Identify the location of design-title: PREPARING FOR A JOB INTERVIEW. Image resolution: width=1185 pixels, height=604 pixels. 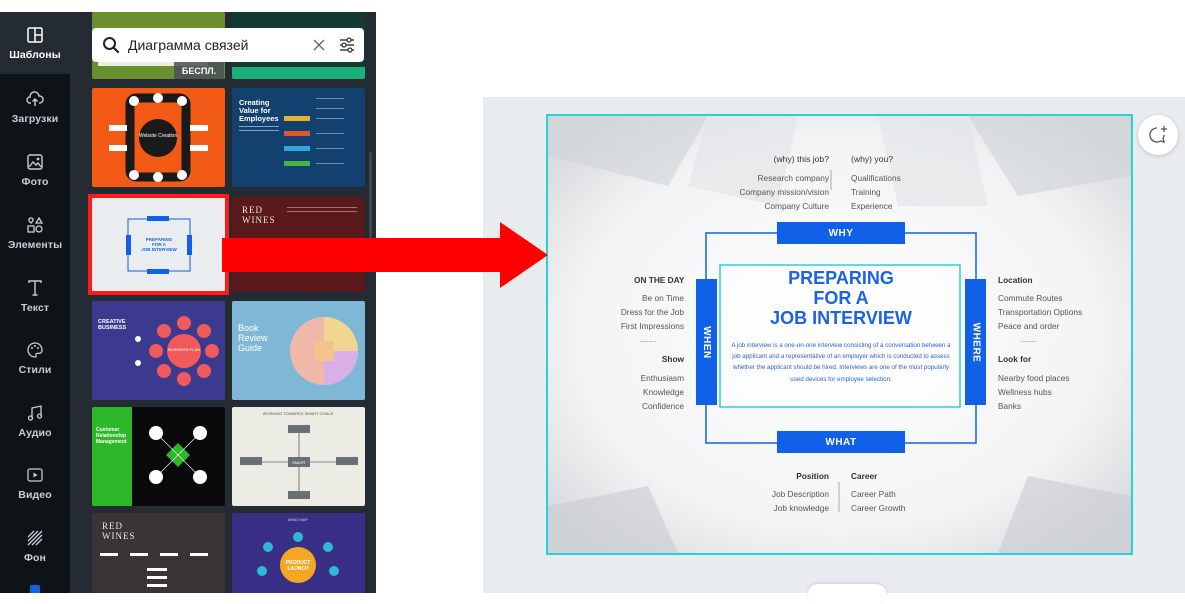
(841, 298).